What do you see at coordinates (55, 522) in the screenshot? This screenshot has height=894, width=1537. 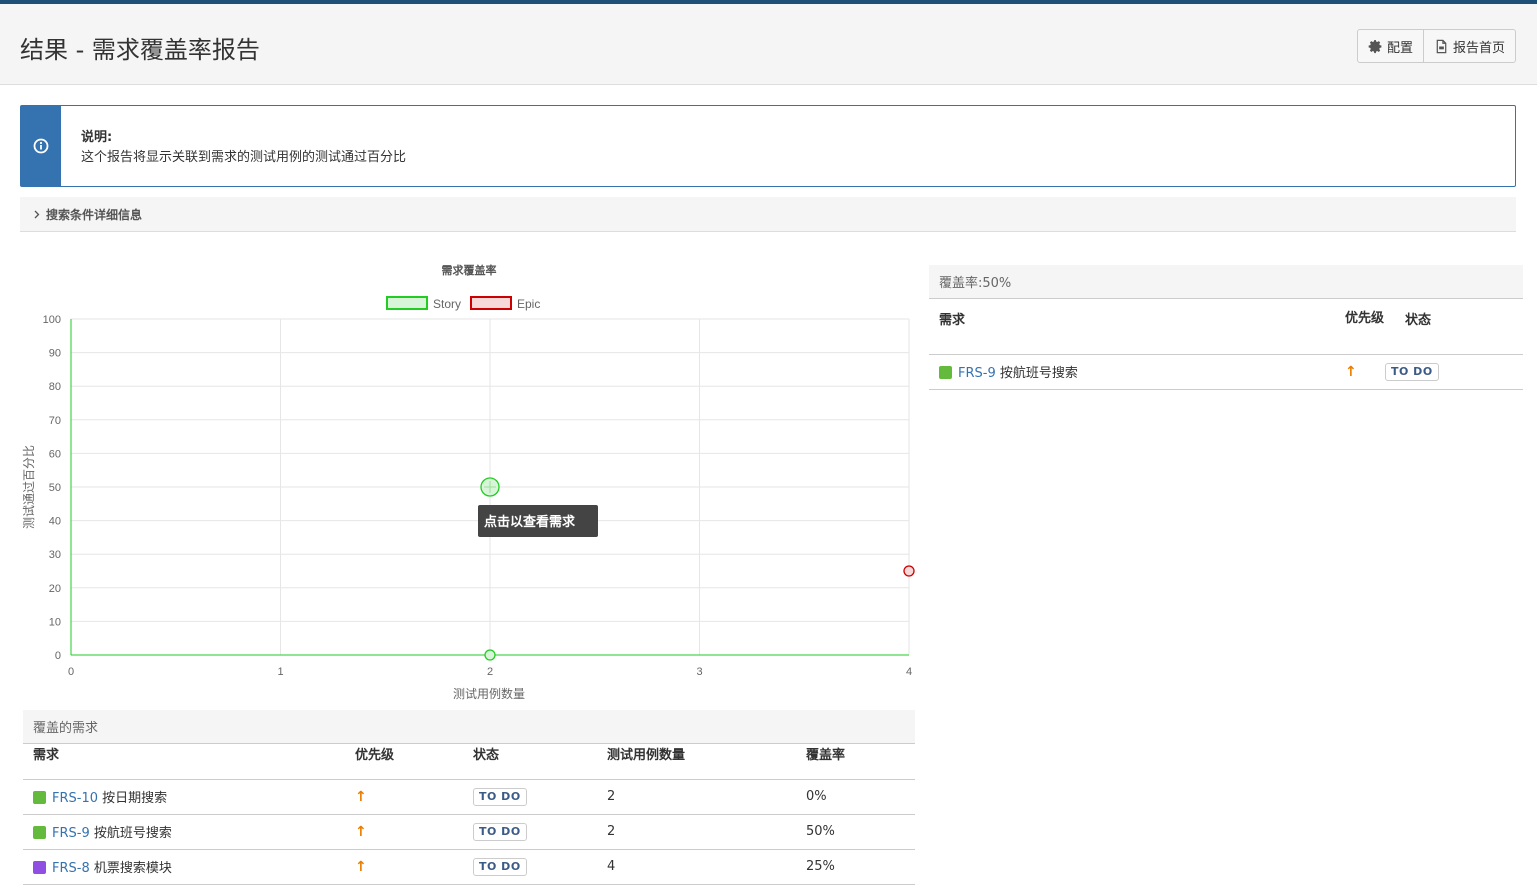 I see `y-tick-label: 40` at bounding box center [55, 522].